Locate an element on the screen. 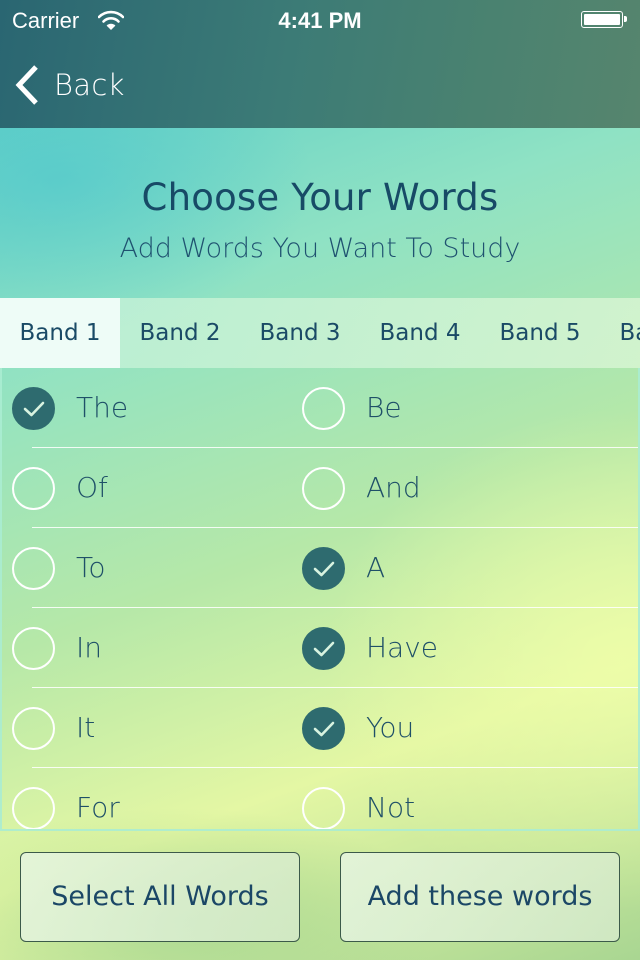 Image resolution: width=640 pixels, height=960 pixels. word-item: Have is located at coordinates (437, 648).